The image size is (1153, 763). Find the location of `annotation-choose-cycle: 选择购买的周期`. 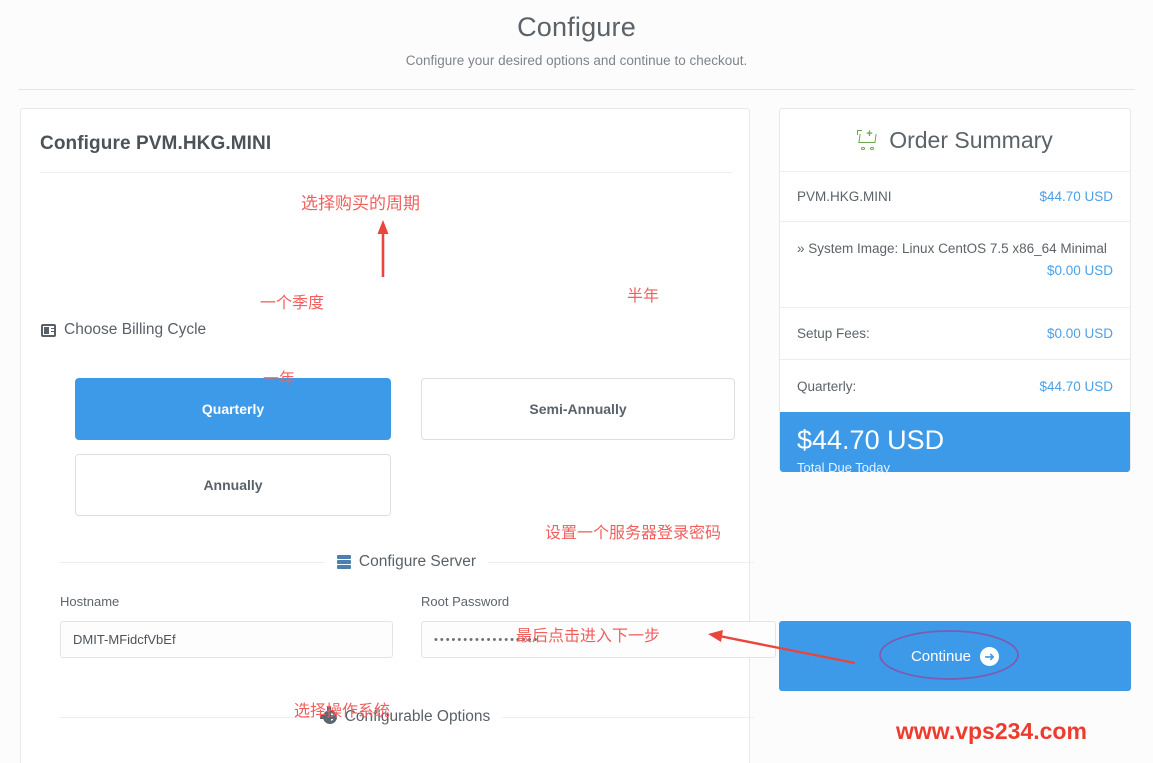

annotation-choose-cycle: 选择购买的周期 is located at coordinates (360, 204).